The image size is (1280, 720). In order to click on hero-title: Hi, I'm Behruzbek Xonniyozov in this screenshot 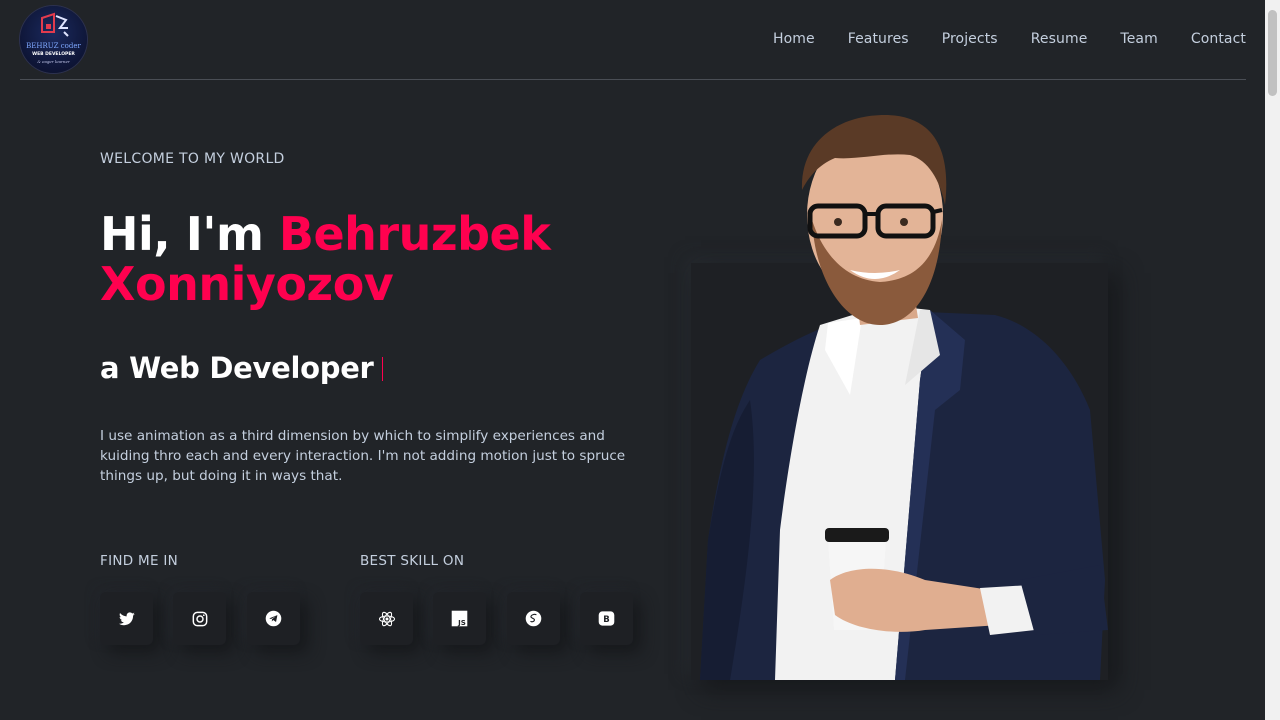, I will do `click(380, 259)`.